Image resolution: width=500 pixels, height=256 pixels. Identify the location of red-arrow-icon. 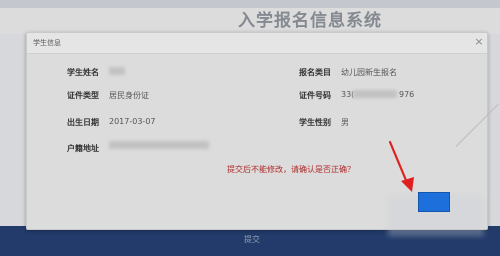
(401, 166).